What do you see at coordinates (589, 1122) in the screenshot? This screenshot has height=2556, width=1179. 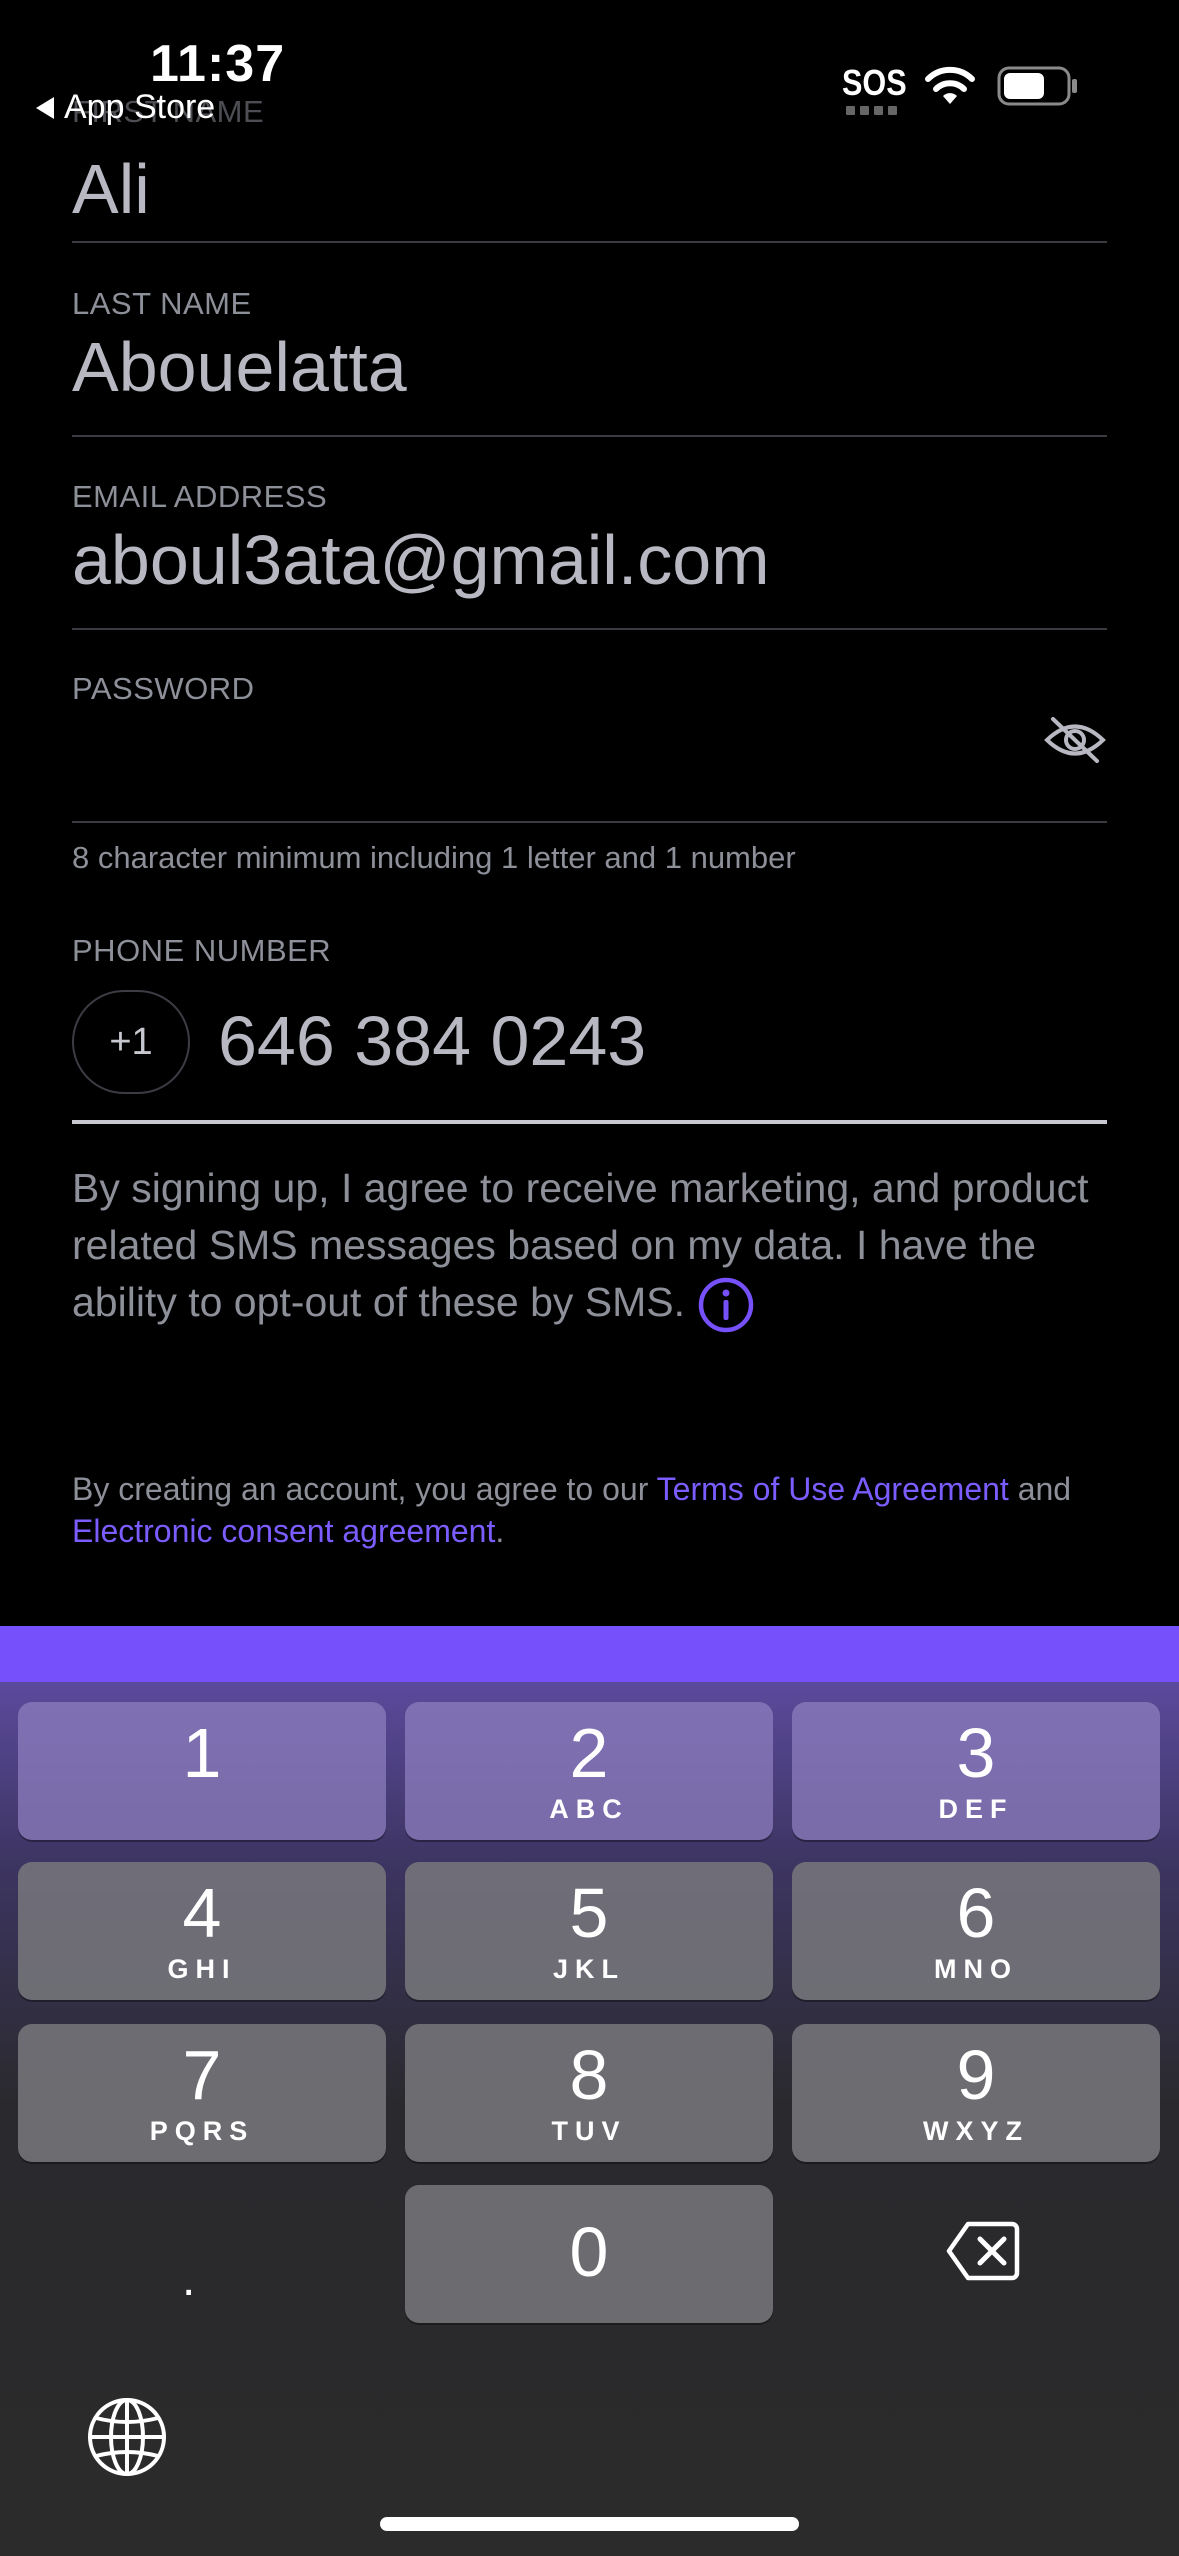 I see `phone-underline` at bounding box center [589, 1122].